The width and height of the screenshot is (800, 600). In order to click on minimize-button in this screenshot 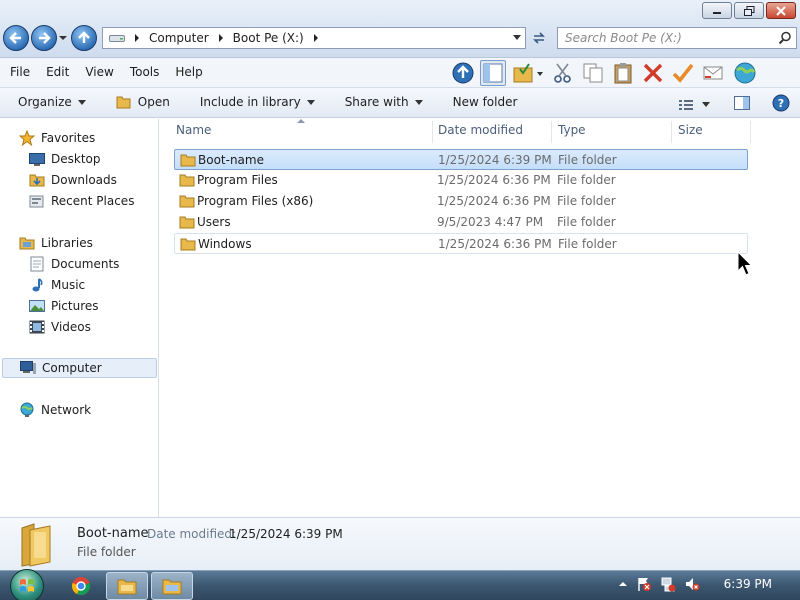, I will do `click(717, 10)`.